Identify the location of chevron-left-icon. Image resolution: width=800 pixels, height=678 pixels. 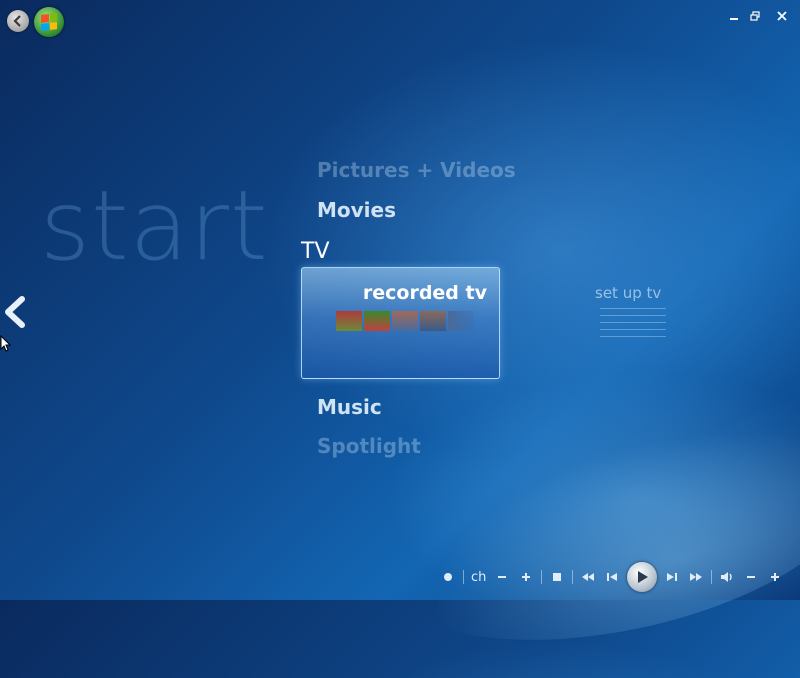
(15, 312).